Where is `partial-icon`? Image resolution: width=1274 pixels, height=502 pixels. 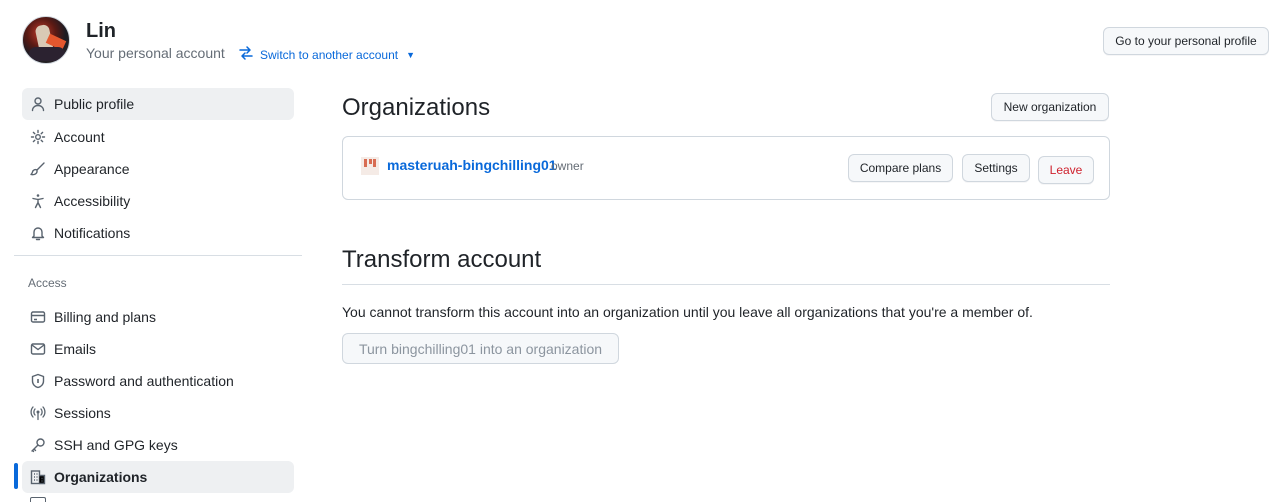
partial-icon is located at coordinates (38, 499).